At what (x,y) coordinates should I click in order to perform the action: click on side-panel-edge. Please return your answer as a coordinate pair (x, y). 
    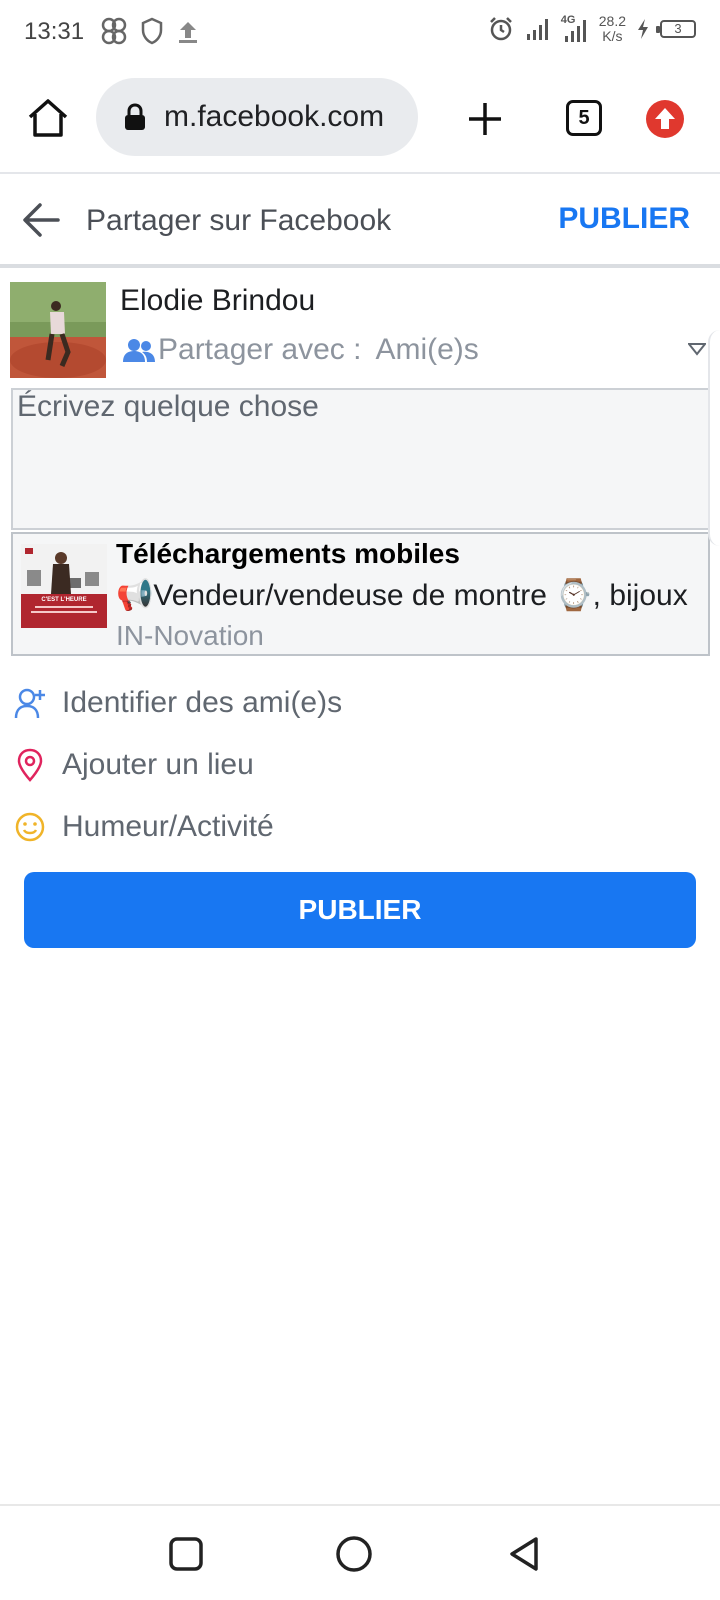
    Looking at the image, I should click on (714, 438).